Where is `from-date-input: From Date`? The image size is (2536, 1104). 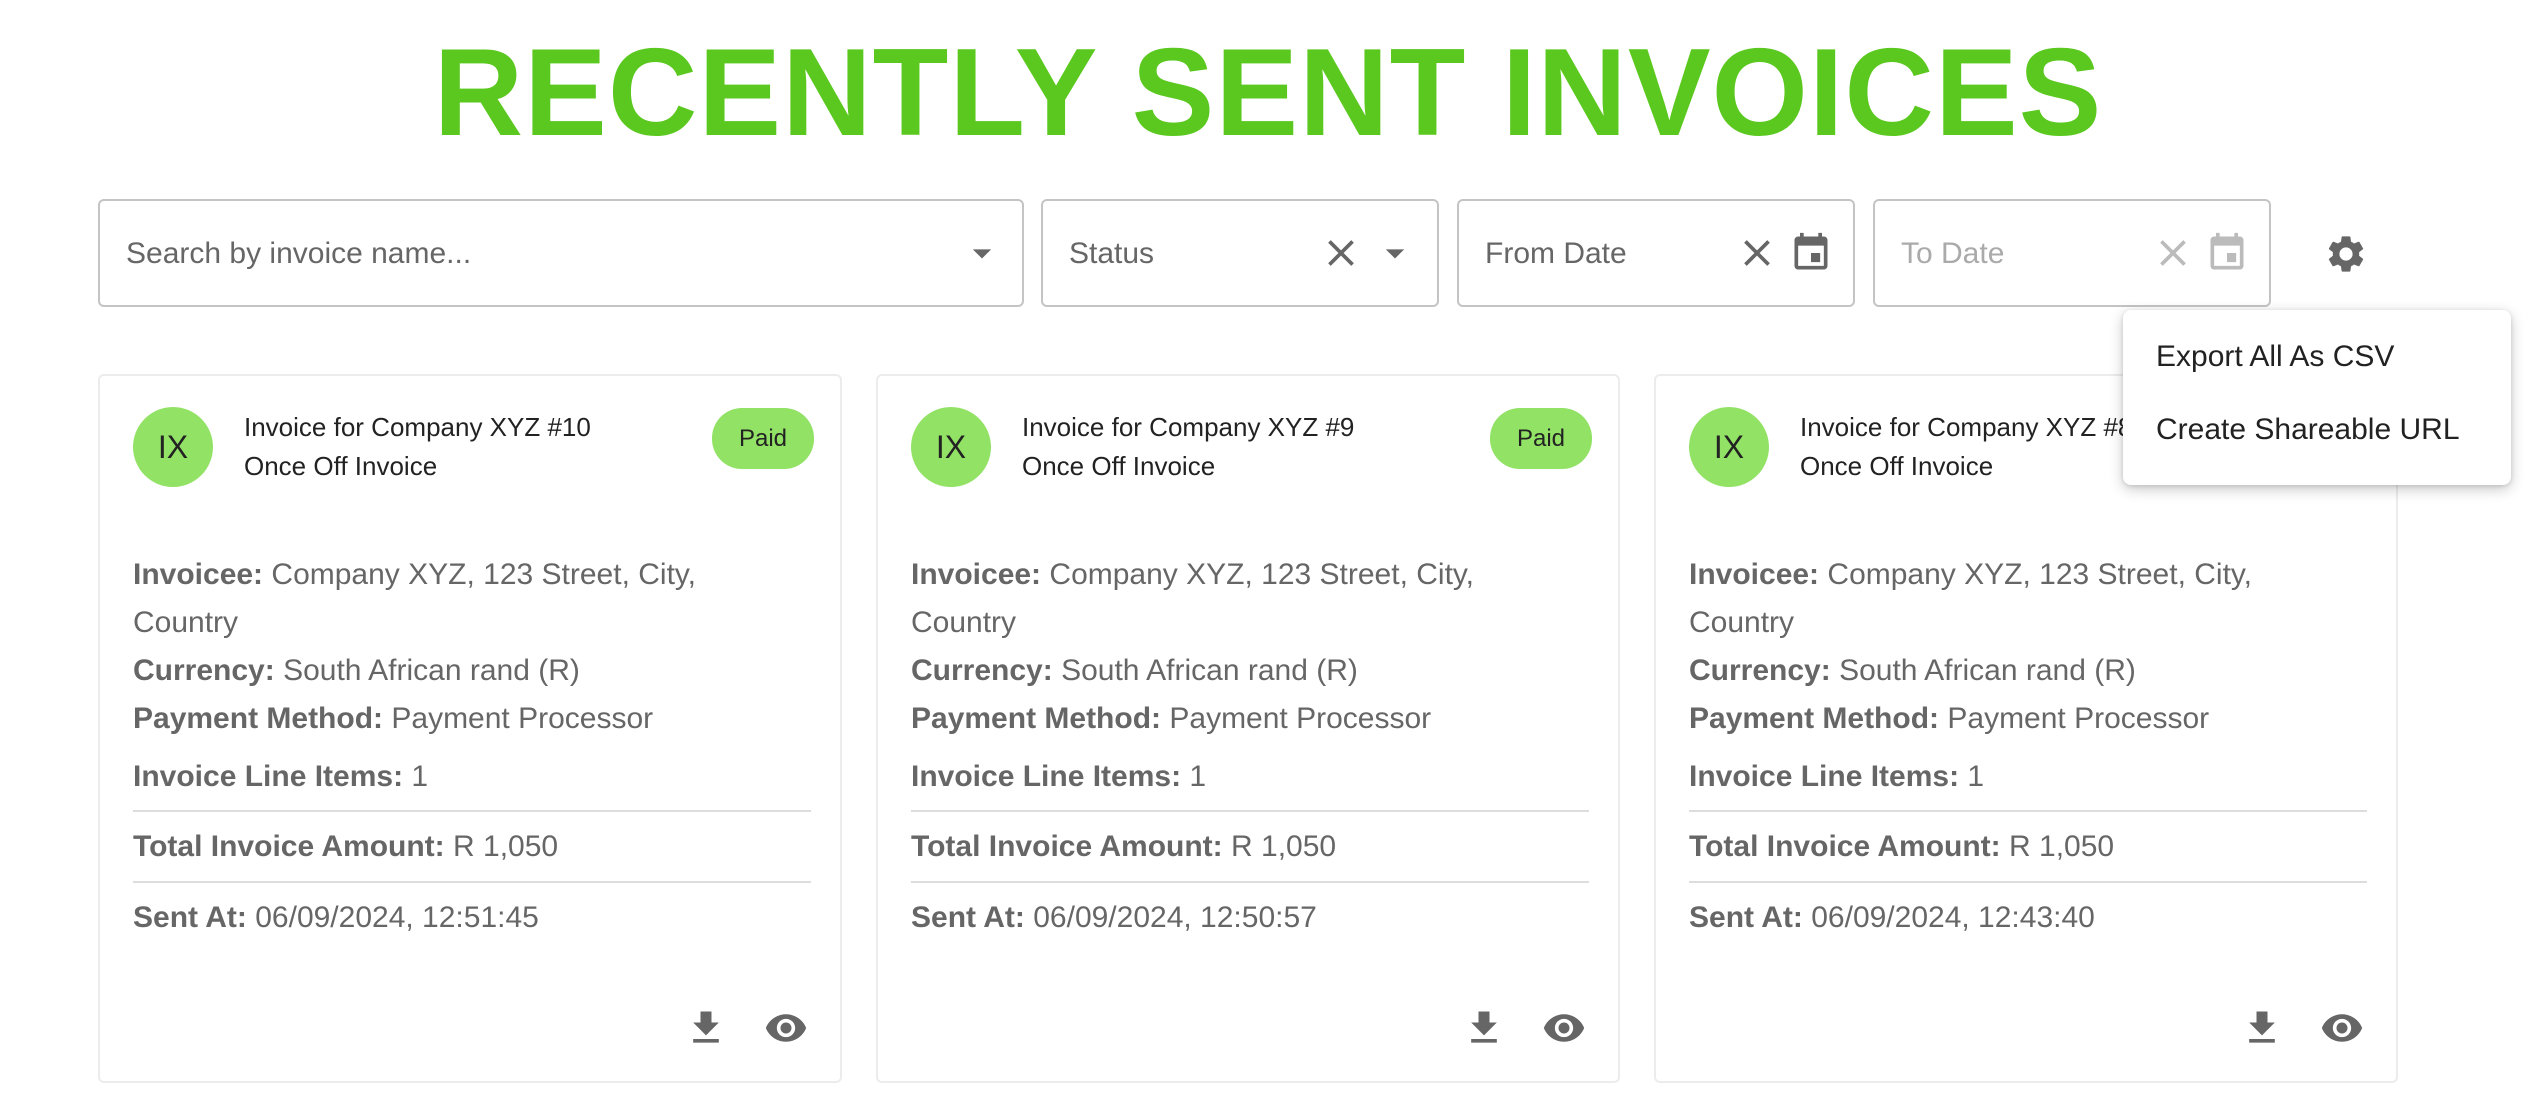
from-date-input: From Date is located at coordinates (1656, 253).